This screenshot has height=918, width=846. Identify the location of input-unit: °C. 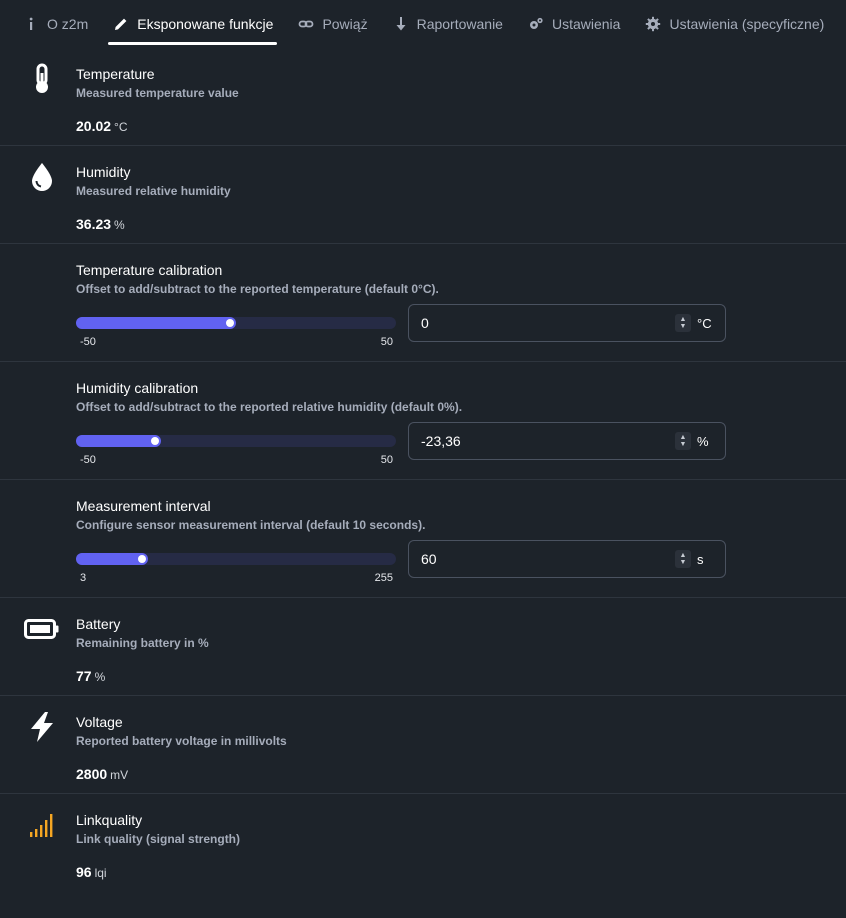
(704, 323).